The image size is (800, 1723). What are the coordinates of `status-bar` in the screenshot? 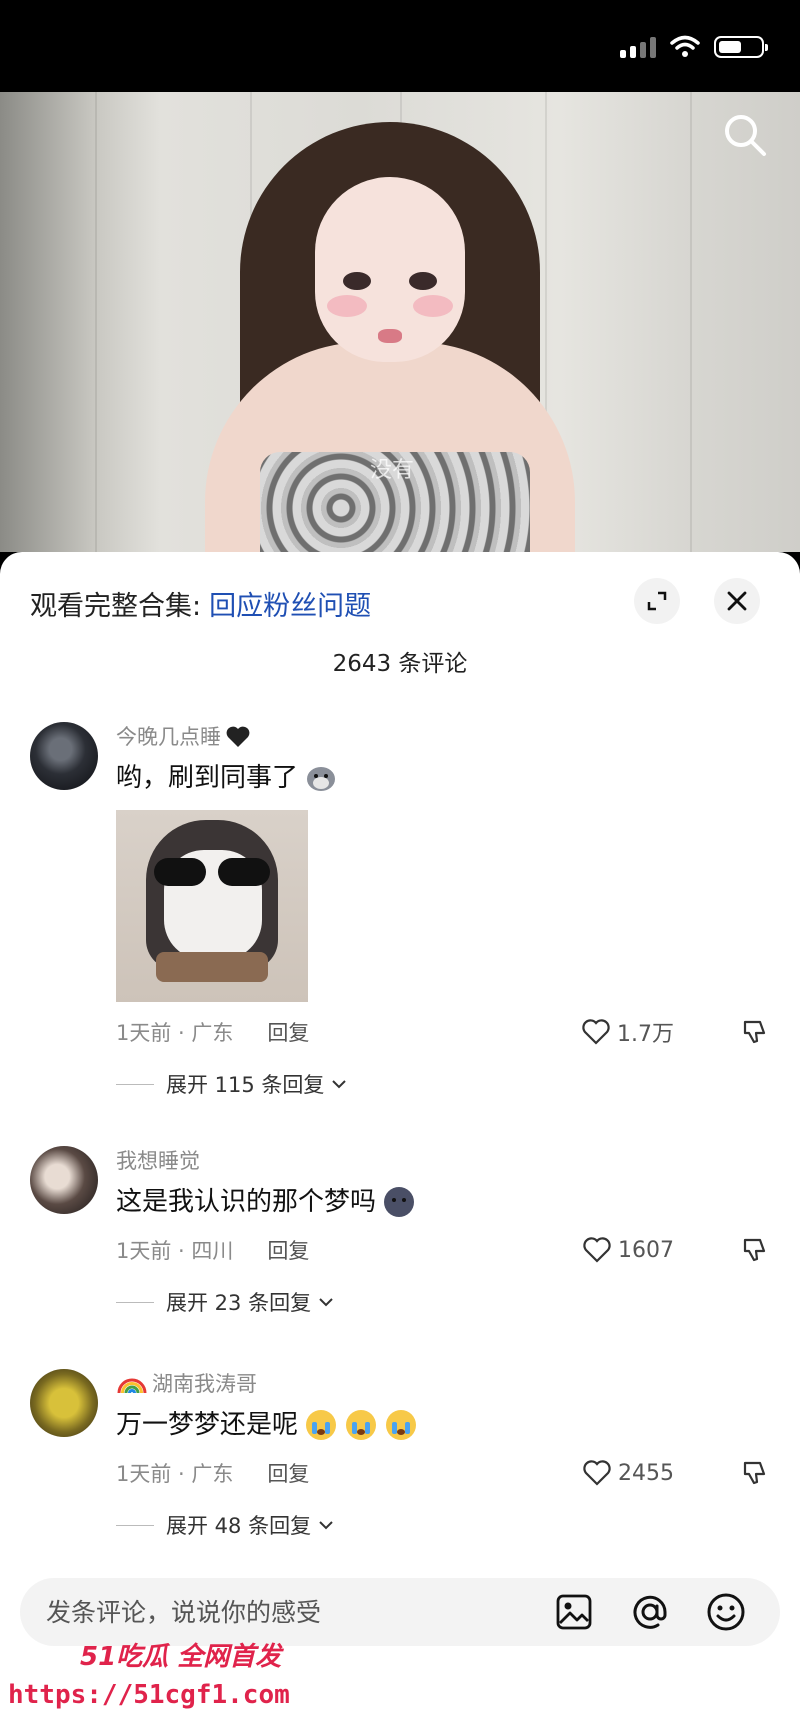 It's located at (400, 46).